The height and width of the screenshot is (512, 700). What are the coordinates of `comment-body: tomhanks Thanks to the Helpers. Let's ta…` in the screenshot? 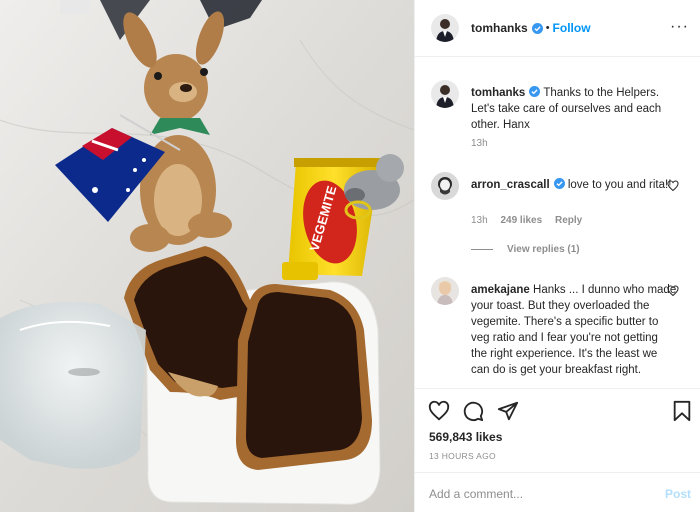 It's located at (574, 109).